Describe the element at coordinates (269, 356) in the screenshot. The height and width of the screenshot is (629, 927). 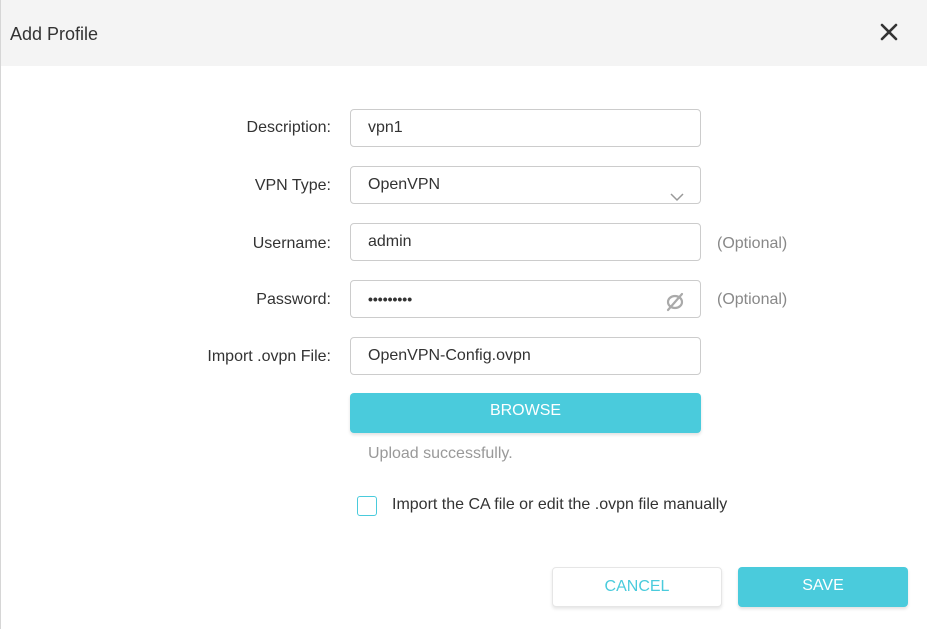
I see `import-file-label: Import .ovpn File:` at that location.